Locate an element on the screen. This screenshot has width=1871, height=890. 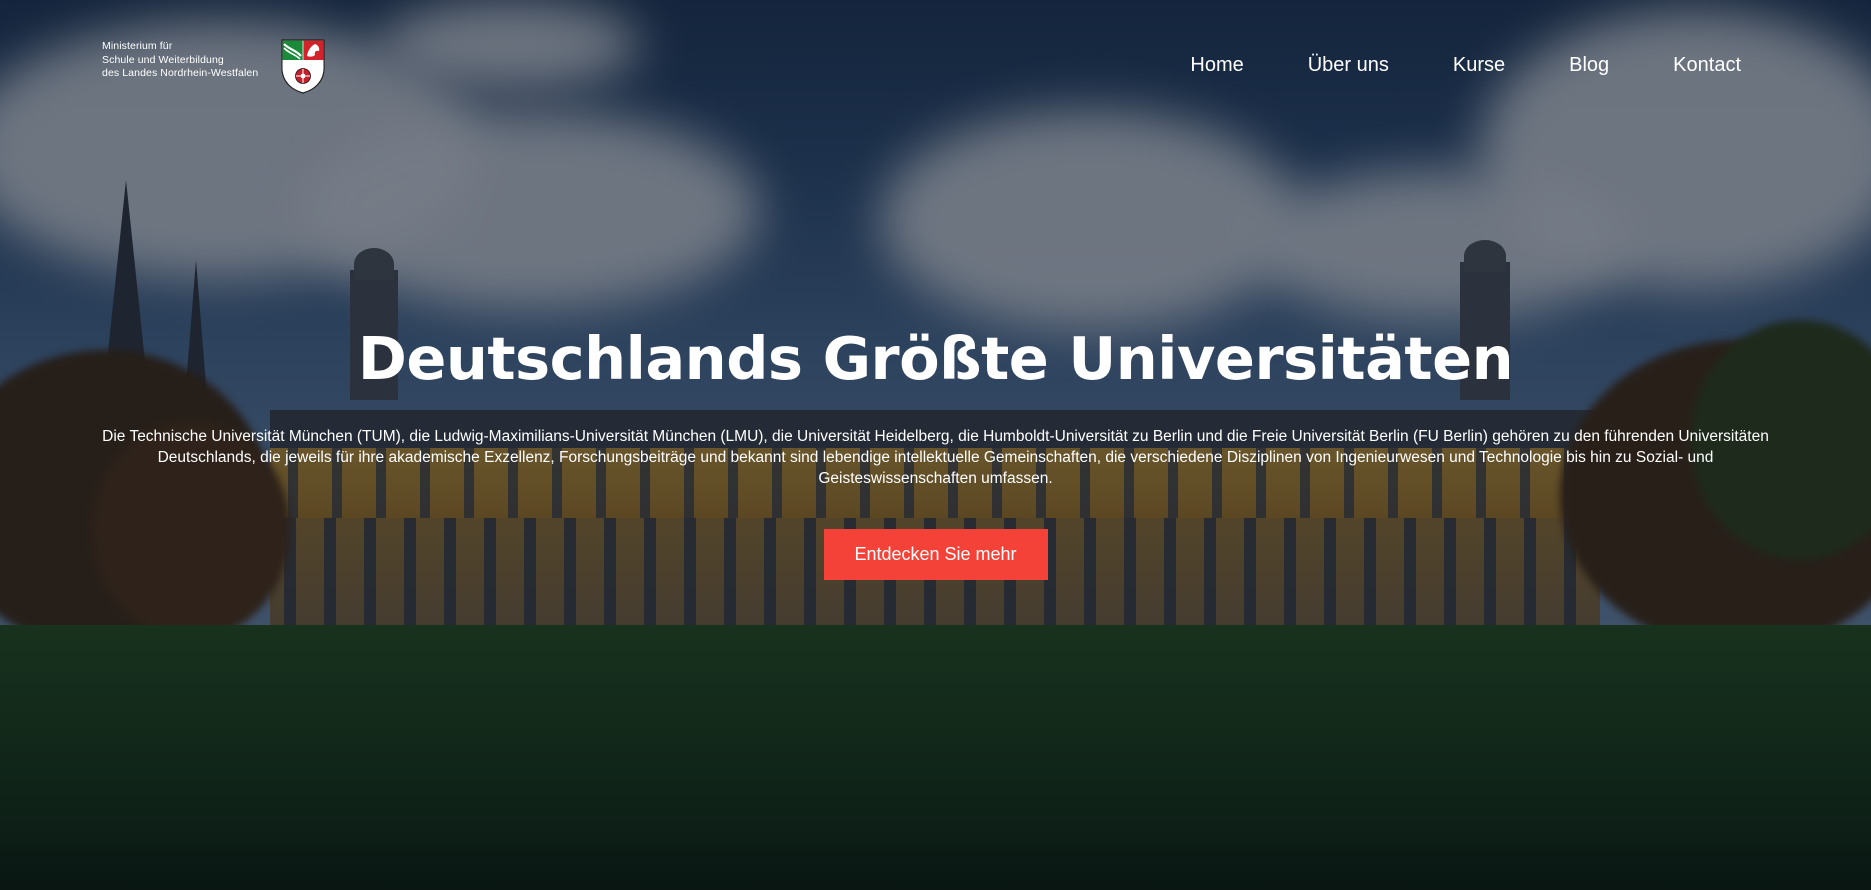
discover-more-button: Entdecken Sie mehr is located at coordinates (935, 554).